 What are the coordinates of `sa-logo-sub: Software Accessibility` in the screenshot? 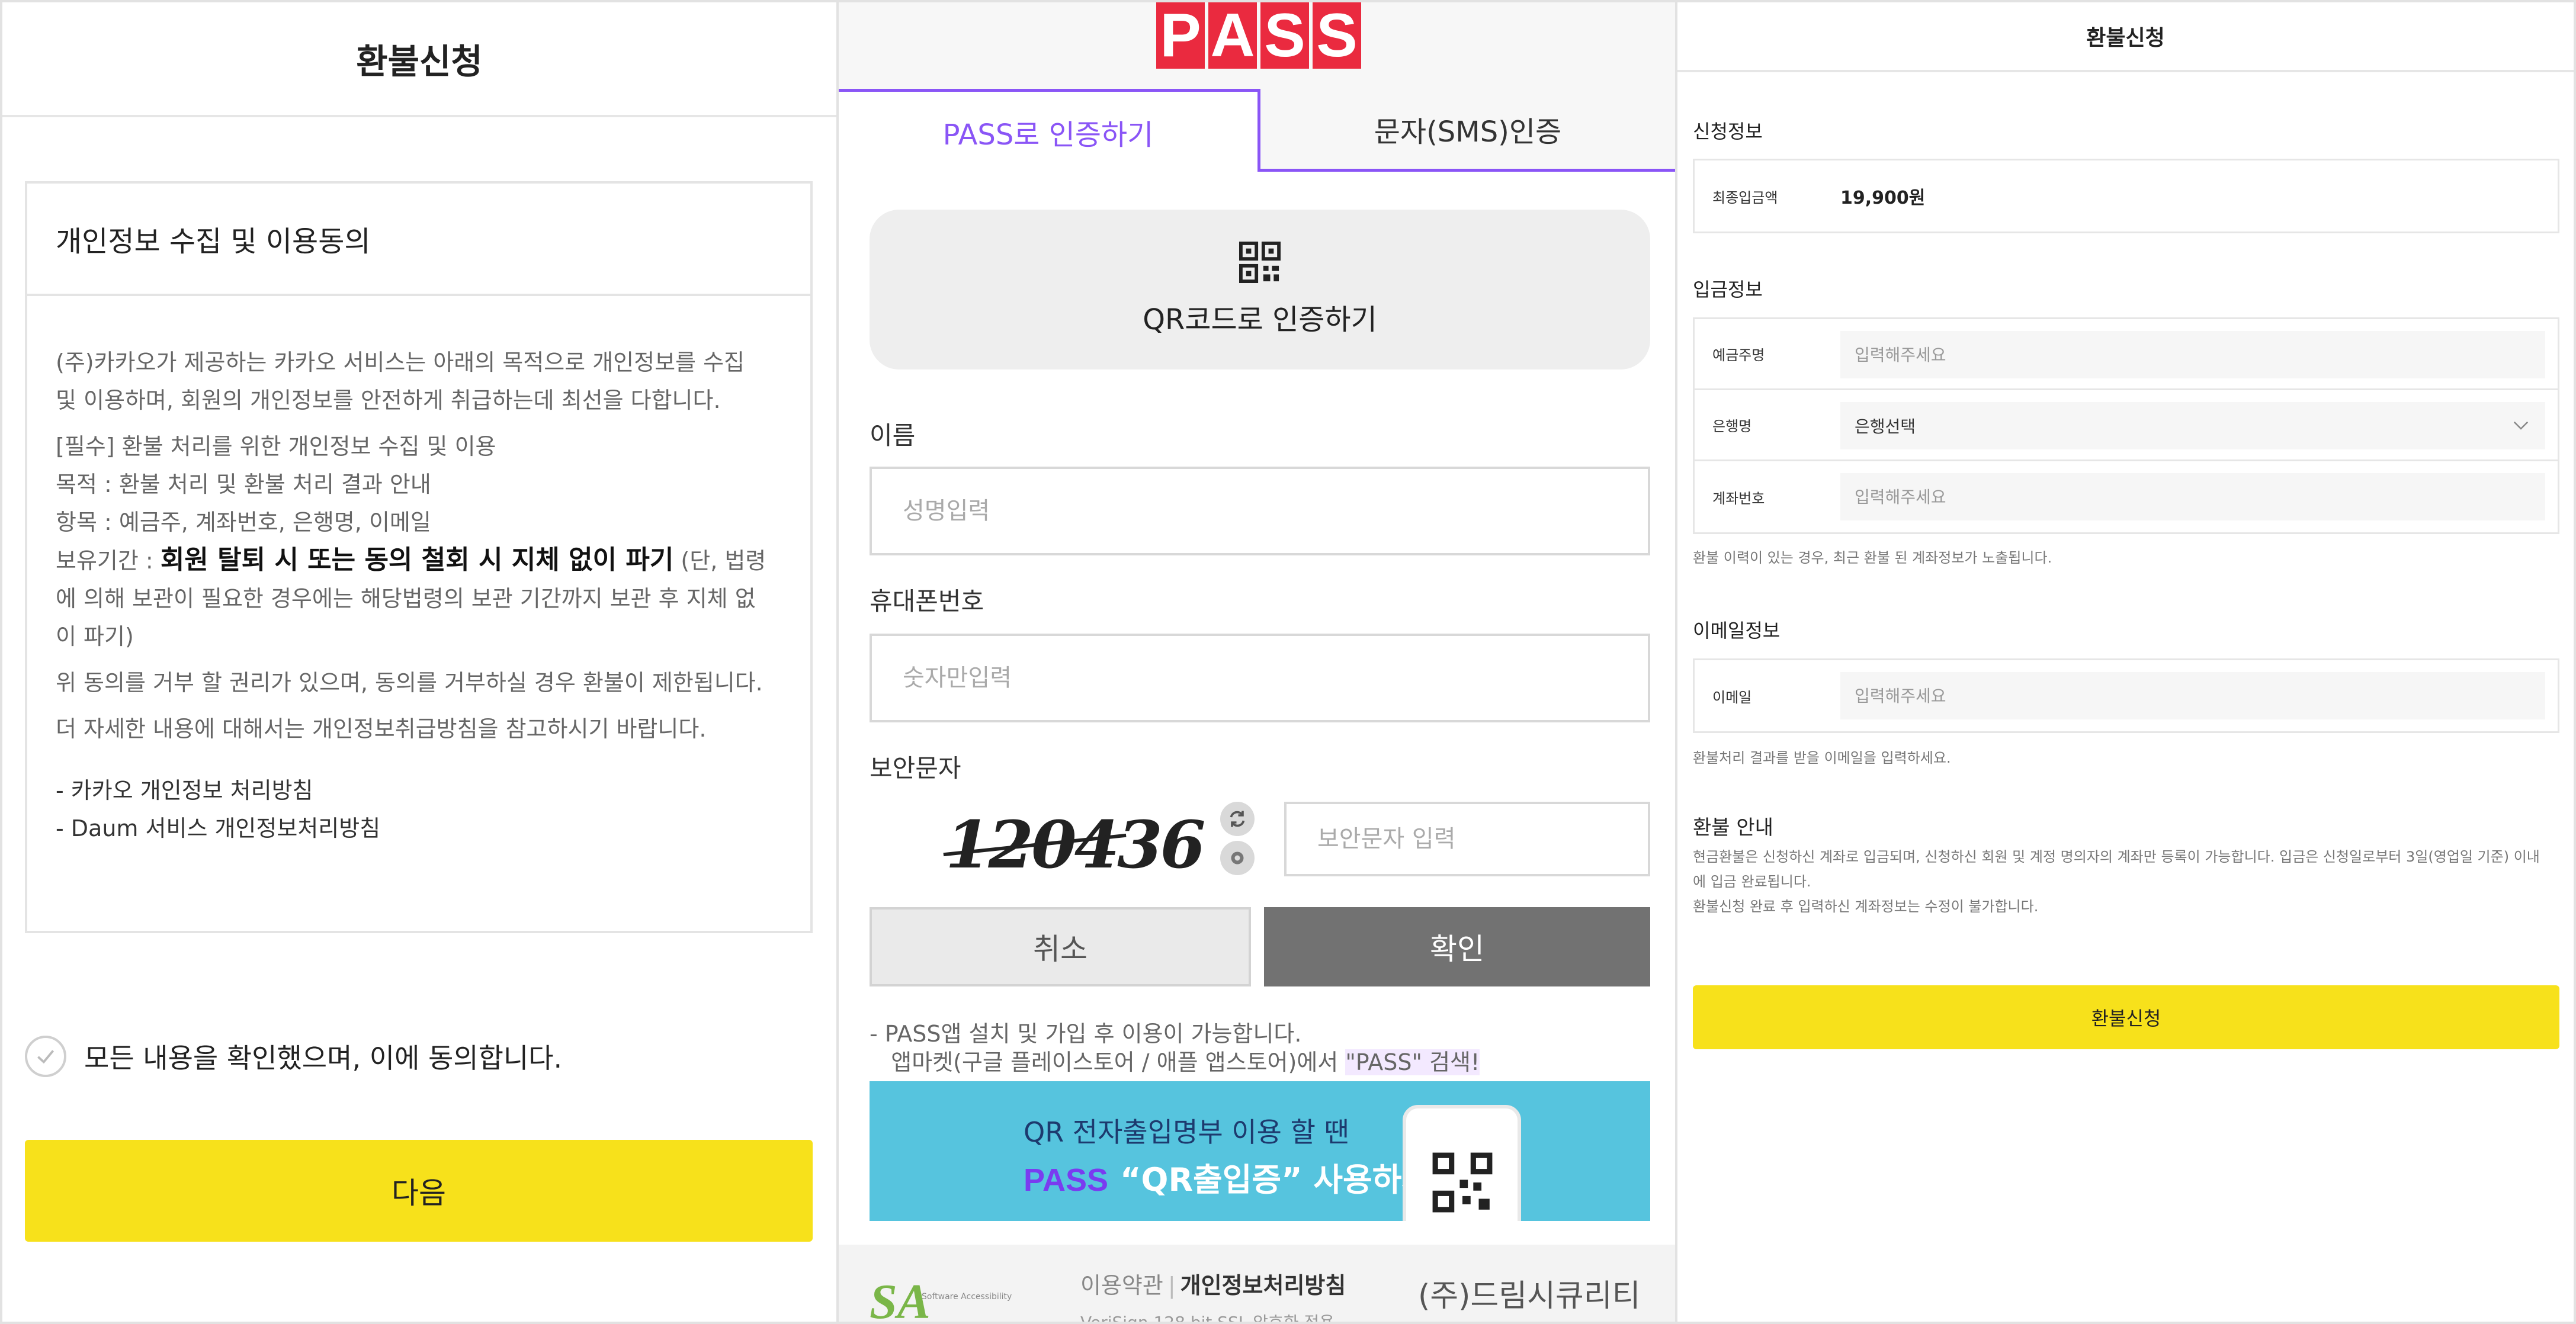 It's located at (967, 1296).